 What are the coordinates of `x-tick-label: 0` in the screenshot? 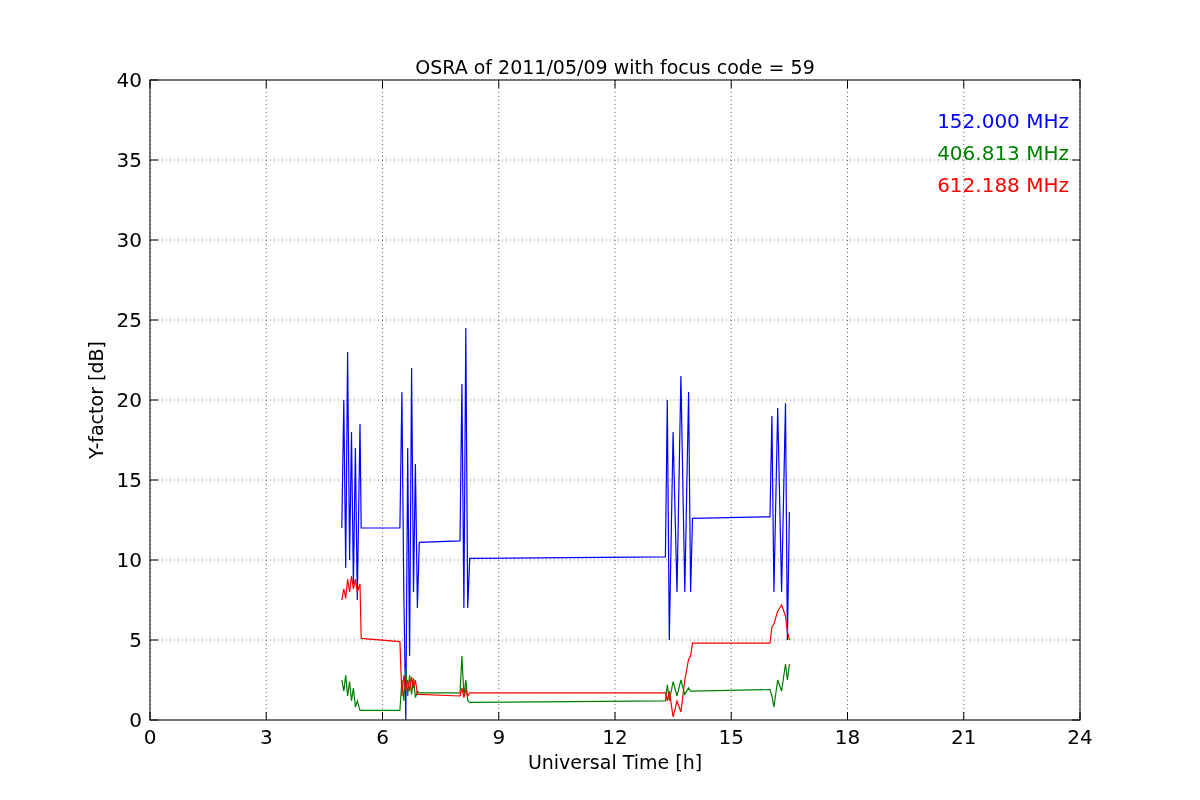 It's located at (150, 737).